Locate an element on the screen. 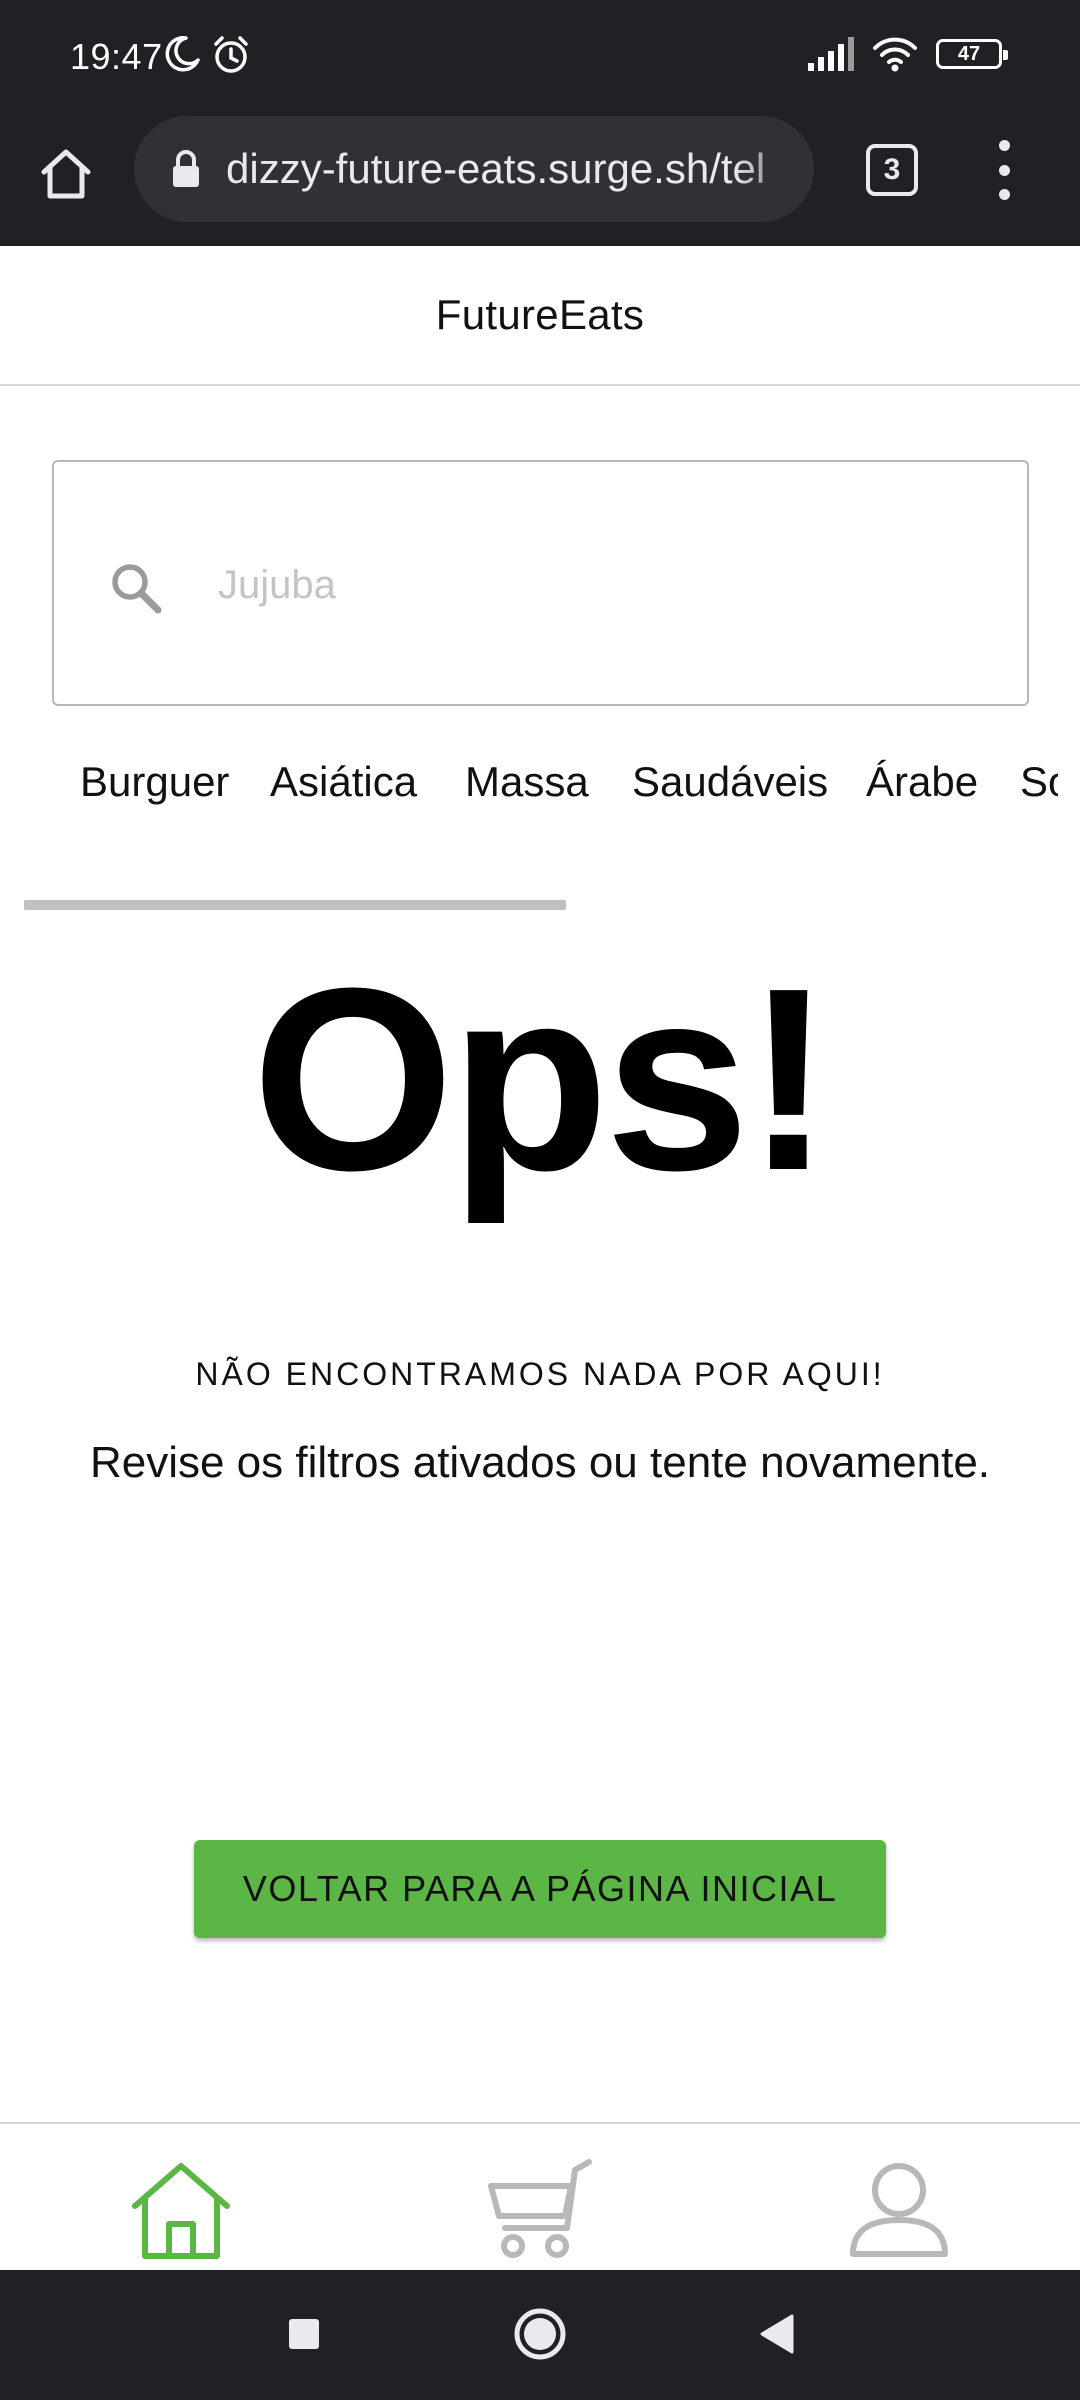  category-asiatica: Asiática is located at coordinates (343, 782).